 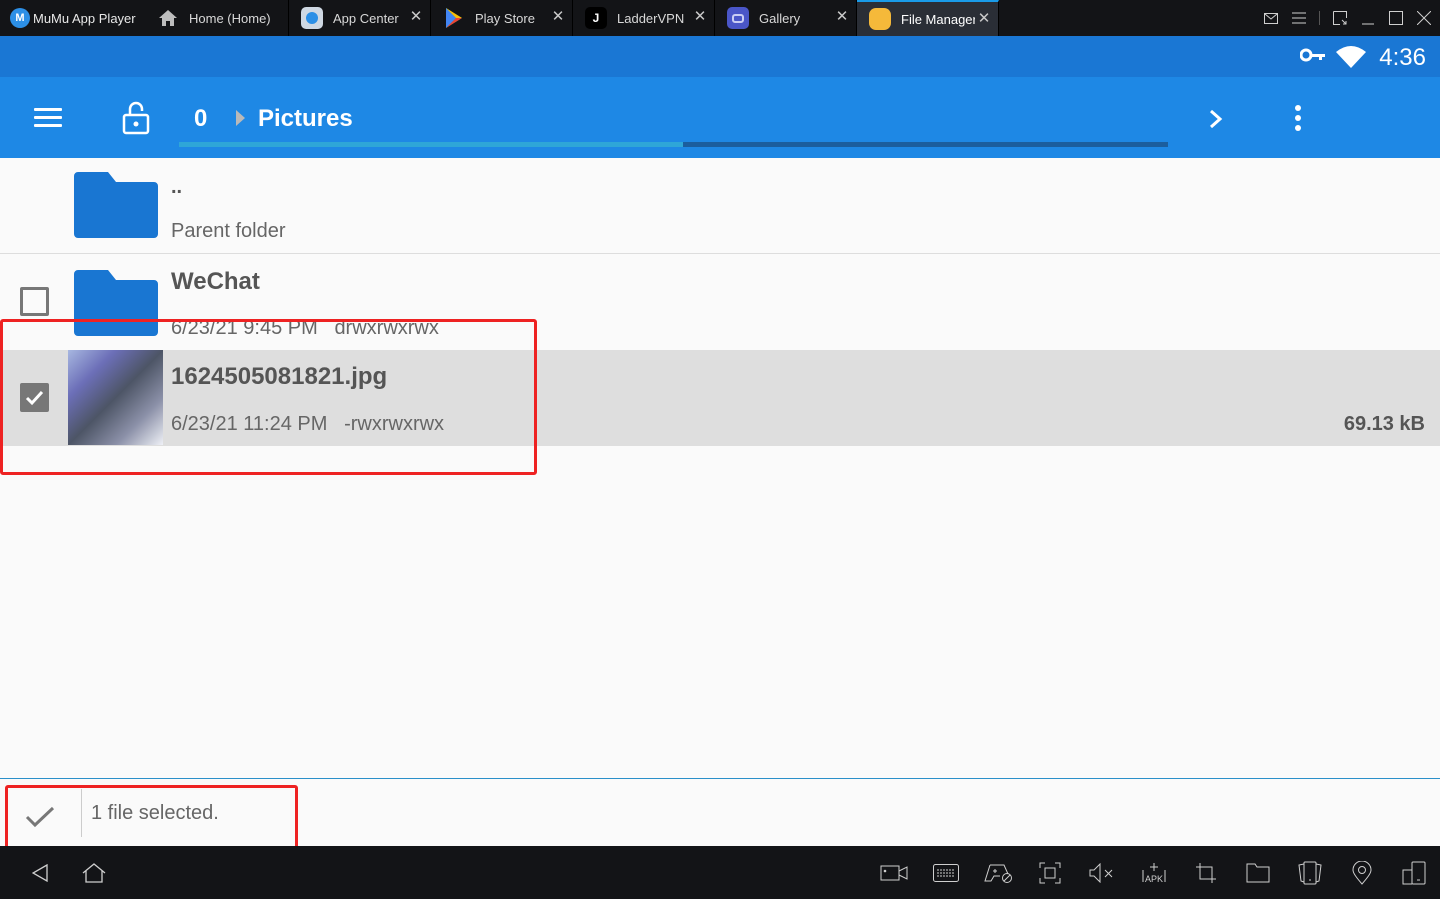 I want to click on app-bar: 0 Pictures, so click(x=720, y=117).